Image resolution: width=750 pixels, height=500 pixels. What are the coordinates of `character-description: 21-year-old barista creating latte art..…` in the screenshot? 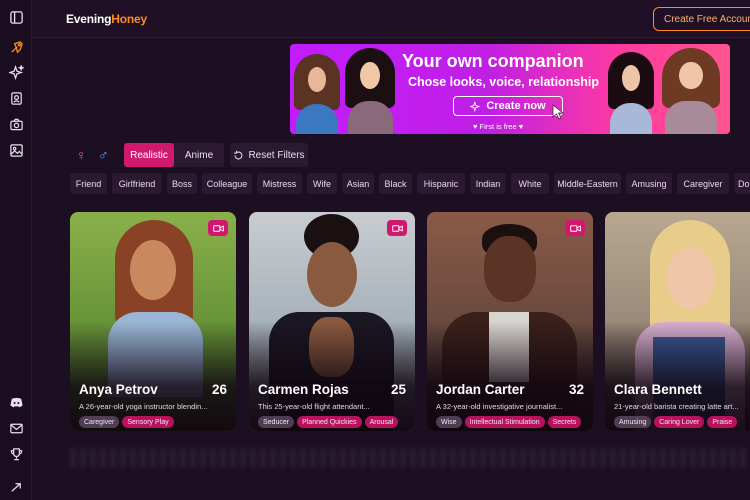 It's located at (676, 406).